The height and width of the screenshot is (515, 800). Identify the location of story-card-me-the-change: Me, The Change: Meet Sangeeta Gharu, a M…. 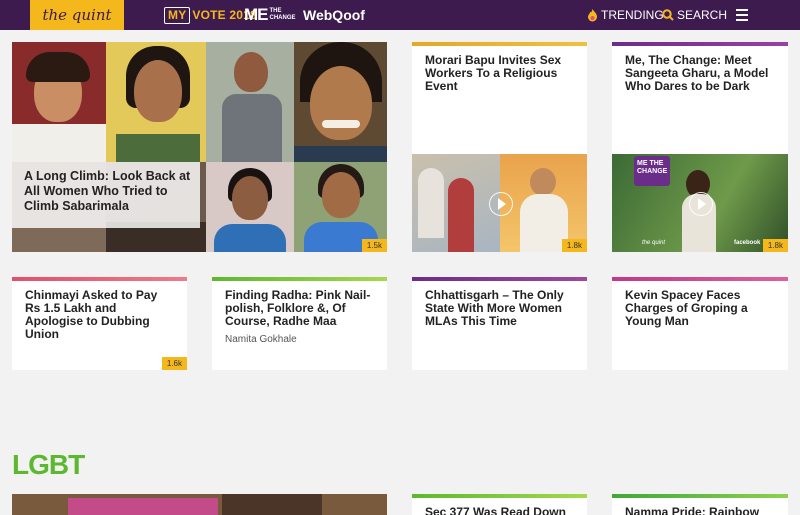
(700, 147).